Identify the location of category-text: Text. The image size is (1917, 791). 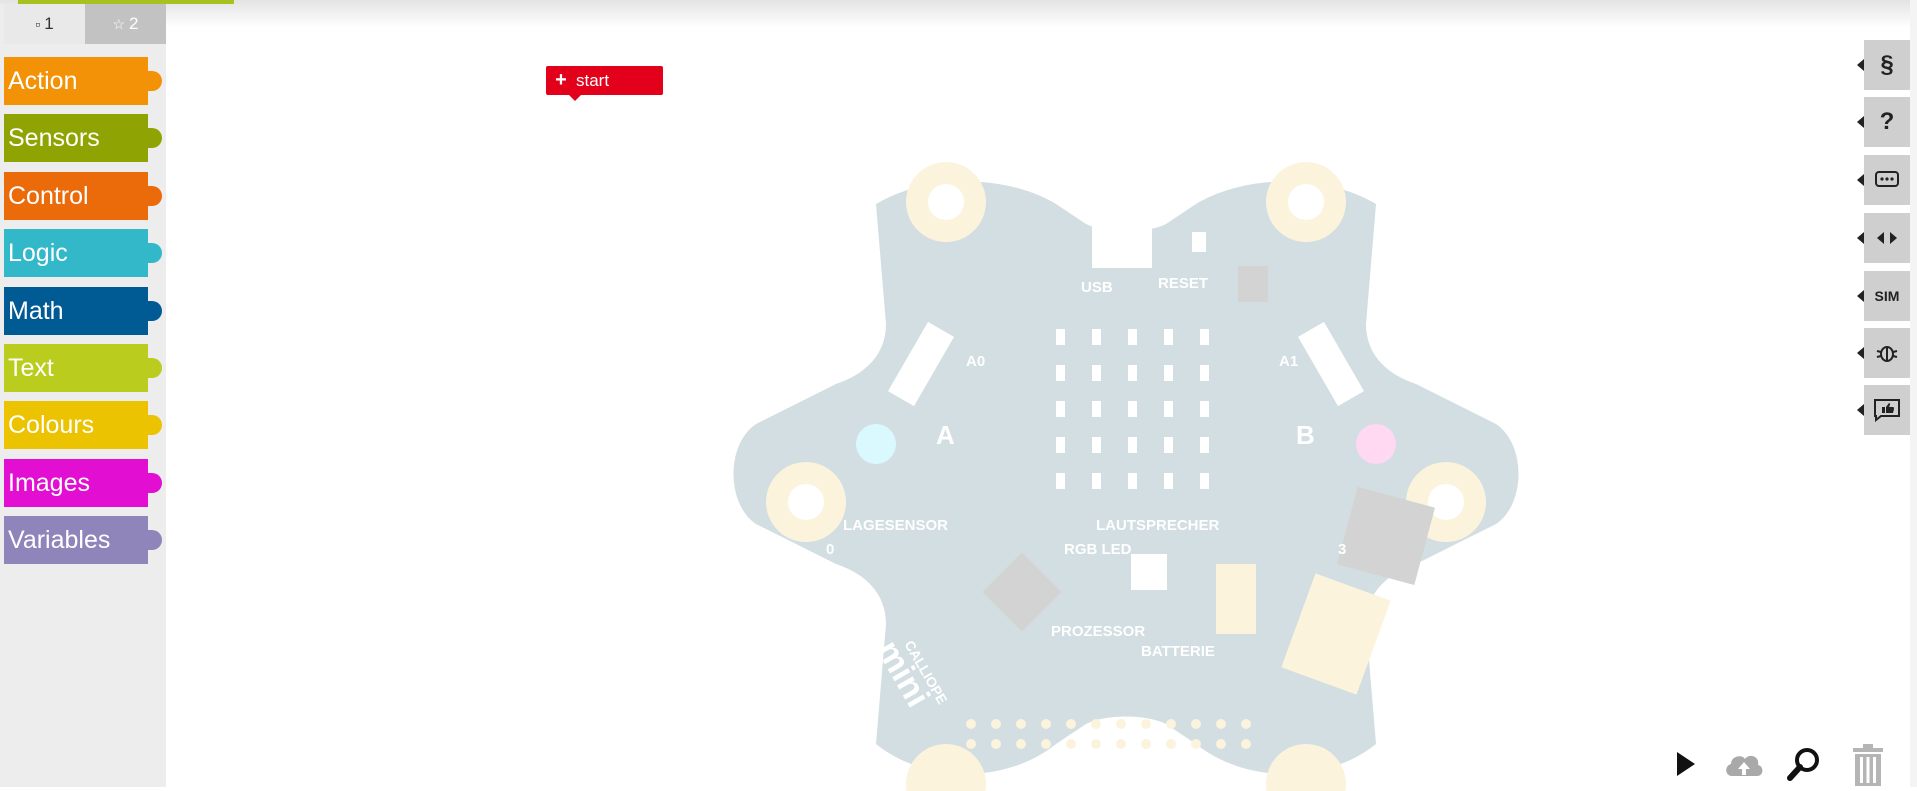
(83, 368).